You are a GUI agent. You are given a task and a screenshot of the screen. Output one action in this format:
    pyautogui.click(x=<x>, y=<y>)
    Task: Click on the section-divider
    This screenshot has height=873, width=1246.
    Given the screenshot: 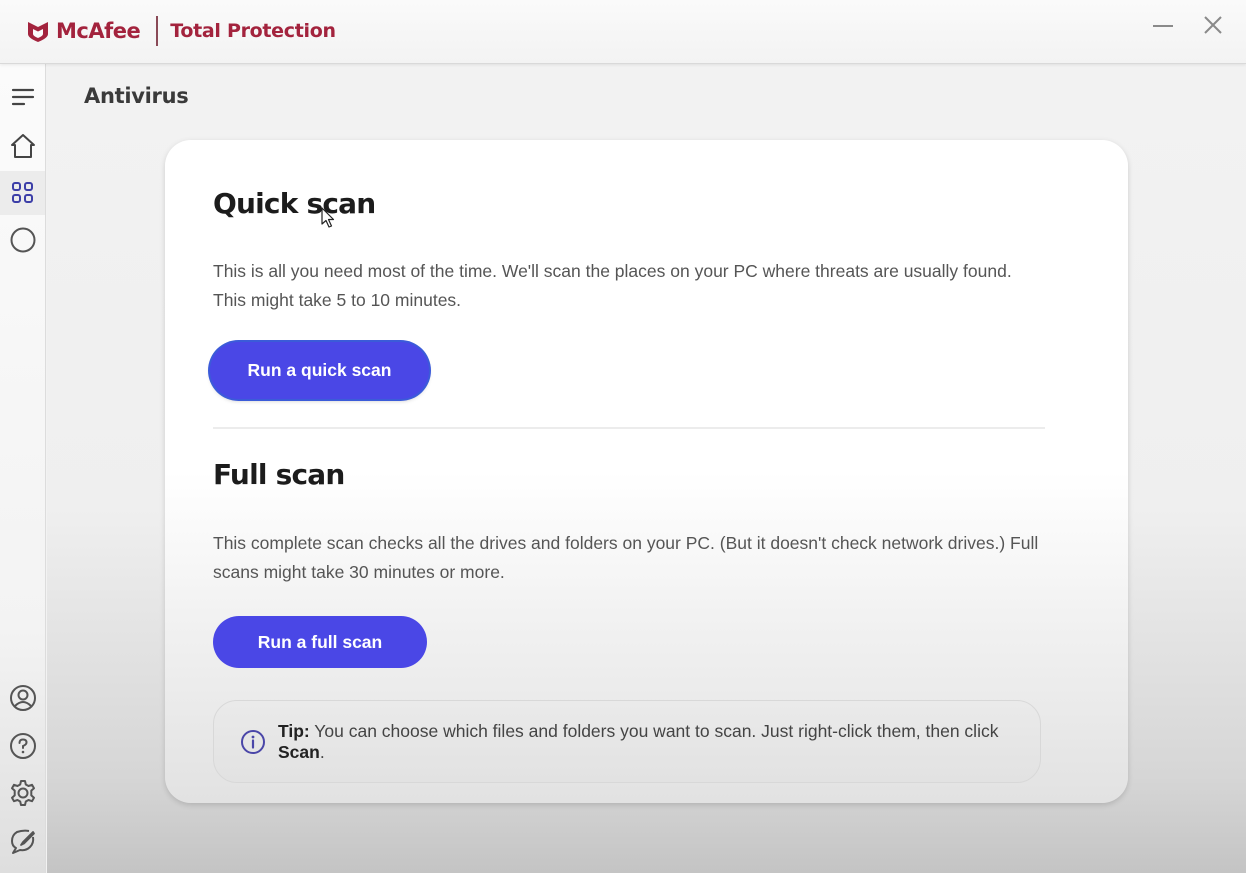 What is the action you would take?
    pyautogui.click(x=629, y=428)
    